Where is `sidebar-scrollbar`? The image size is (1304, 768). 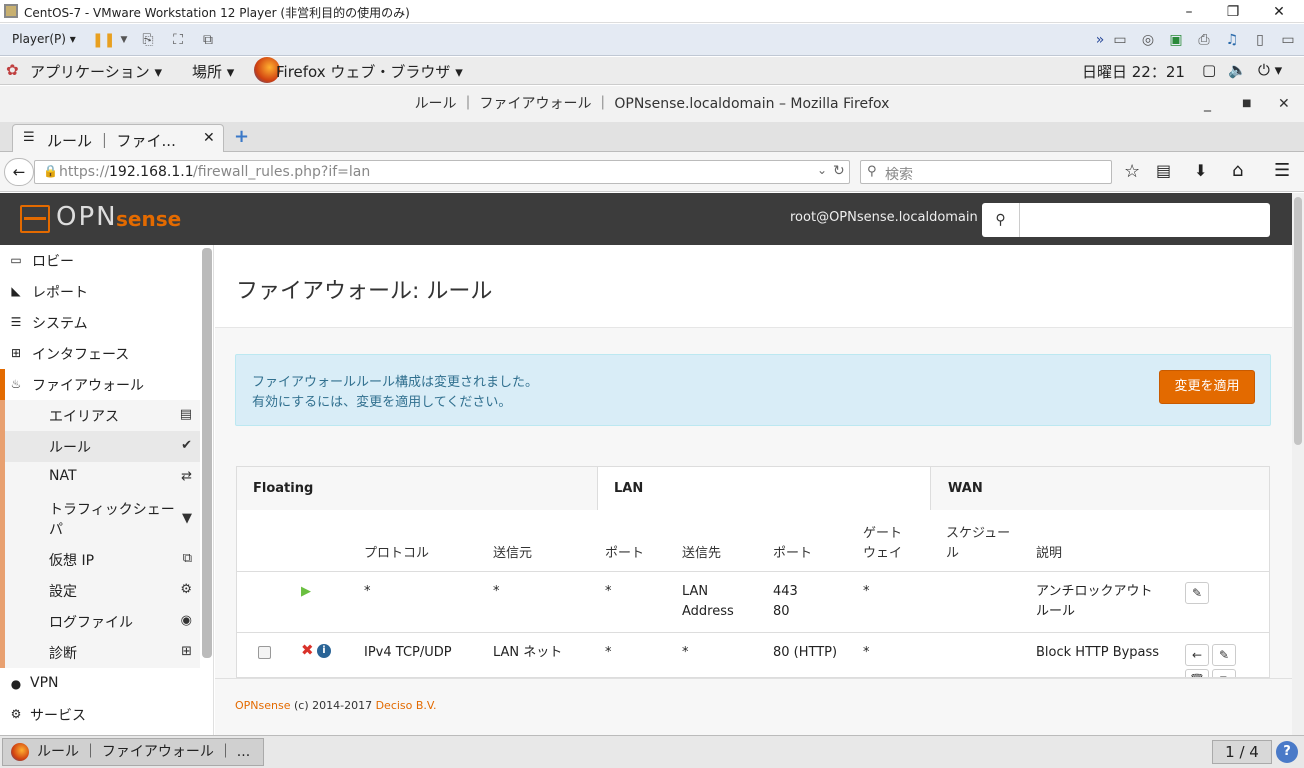 sidebar-scrollbar is located at coordinates (207, 453).